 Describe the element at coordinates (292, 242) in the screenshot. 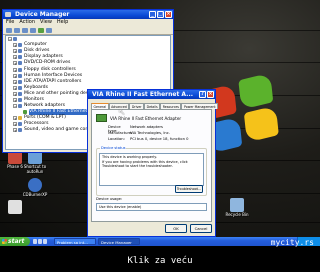

I see `watermark: mycity.rs` at that location.